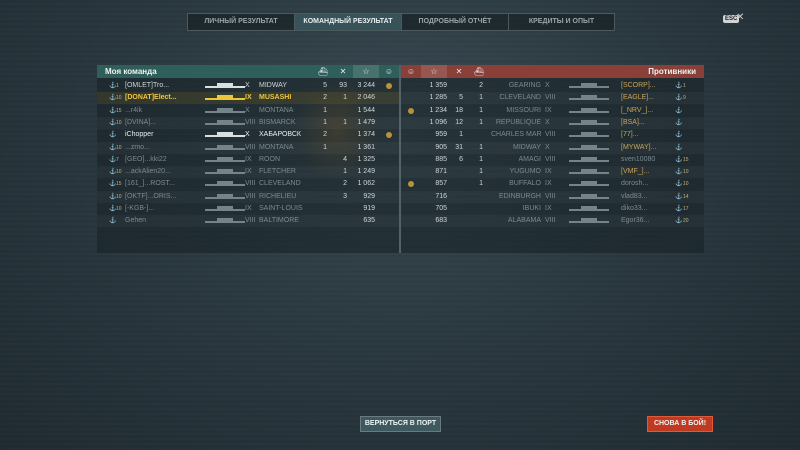  What do you see at coordinates (400, 424) in the screenshot?
I see `return-to-port-button: ВЕРНУТЬСЯ В ПОРТ` at bounding box center [400, 424].